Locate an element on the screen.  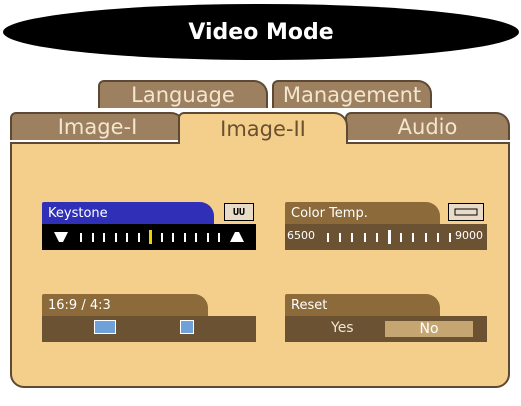
keystone-left-icon is located at coordinates (61, 237).